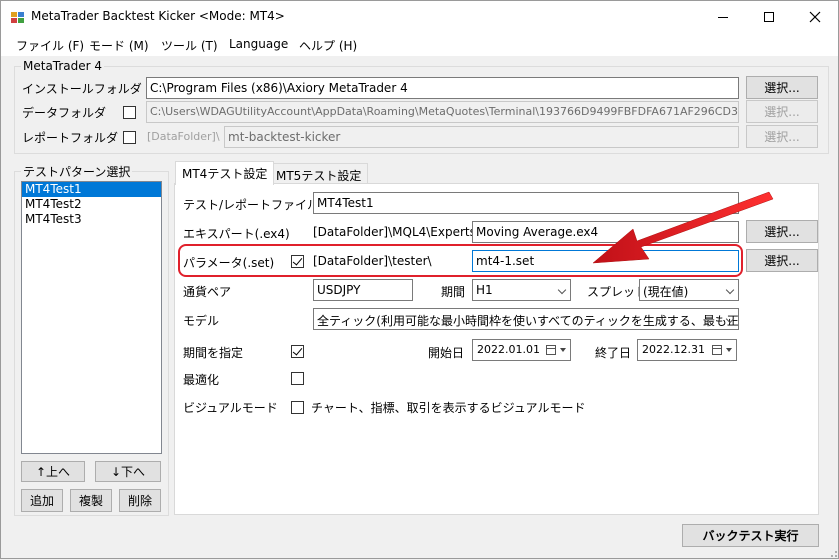 This screenshot has width=839, height=560. Describe the element at coordinates (750, 535) in the screenshot. I see `run-backtest-button: バックテスト実行` at that location.